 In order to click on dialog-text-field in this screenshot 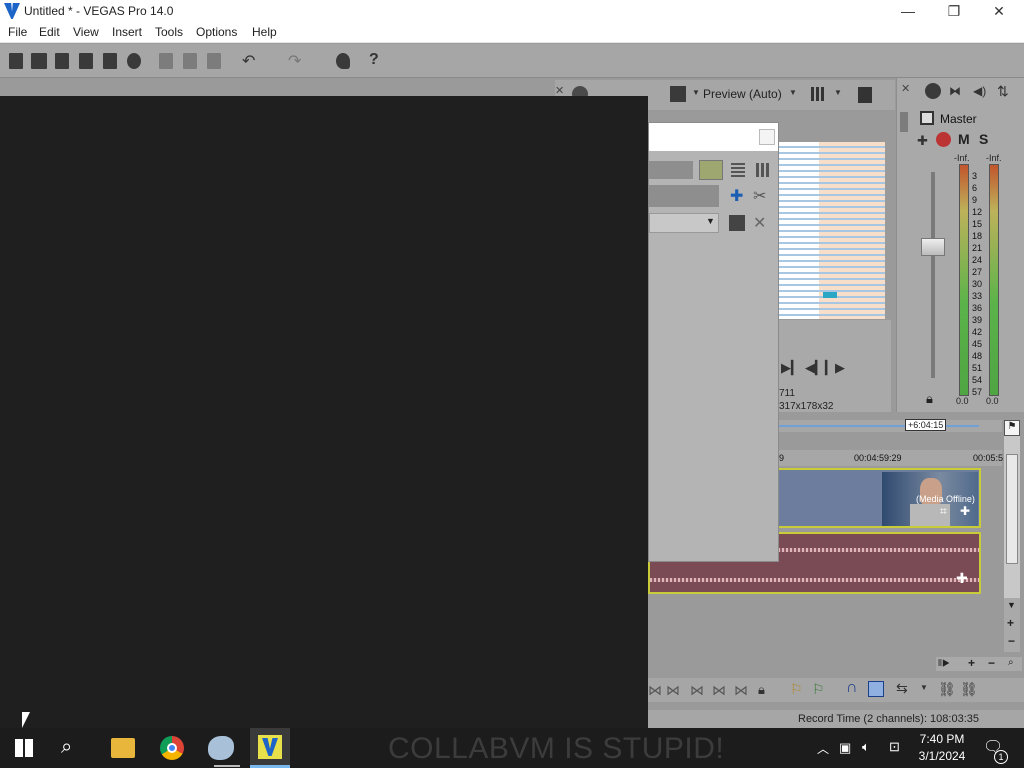, I will do `click(684, 196)`.